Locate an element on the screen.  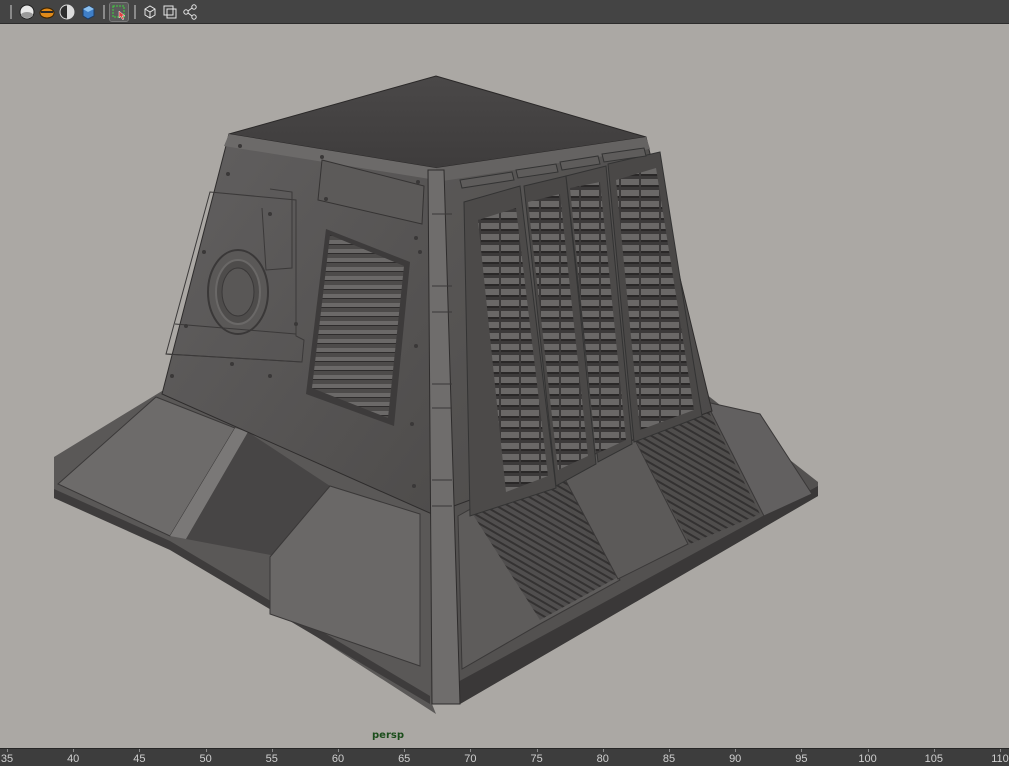
camera-name-label: persp is located at coordinates (388, 735).